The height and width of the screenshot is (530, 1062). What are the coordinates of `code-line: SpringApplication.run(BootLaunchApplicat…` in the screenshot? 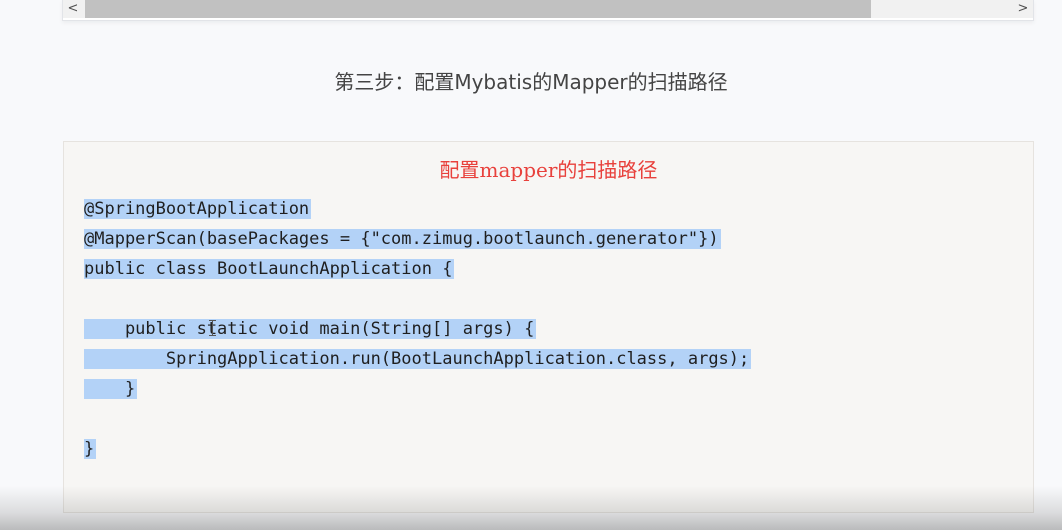 It's located at (418, 359).